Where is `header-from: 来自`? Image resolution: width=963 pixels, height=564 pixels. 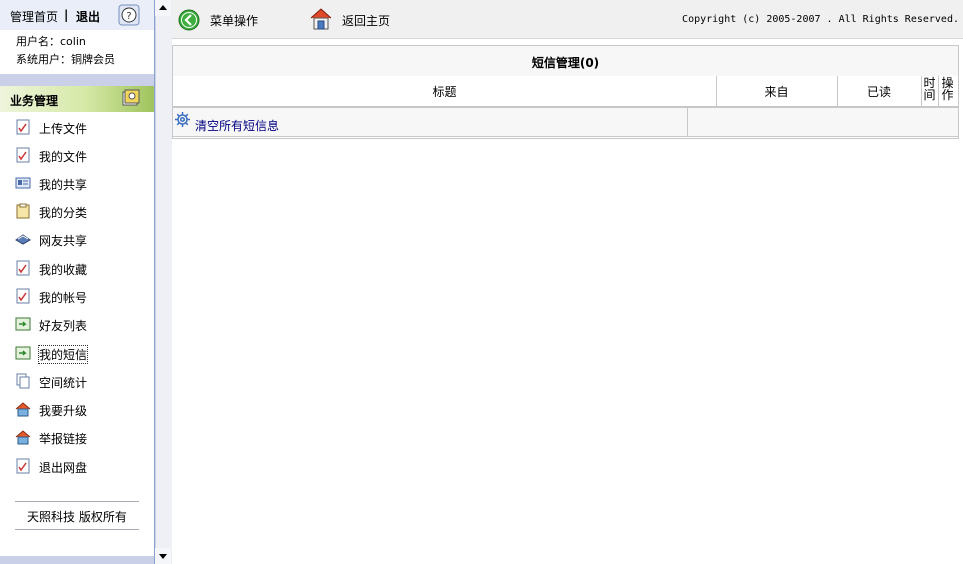
header-from: 来自 is located at coordinates (777, 91).